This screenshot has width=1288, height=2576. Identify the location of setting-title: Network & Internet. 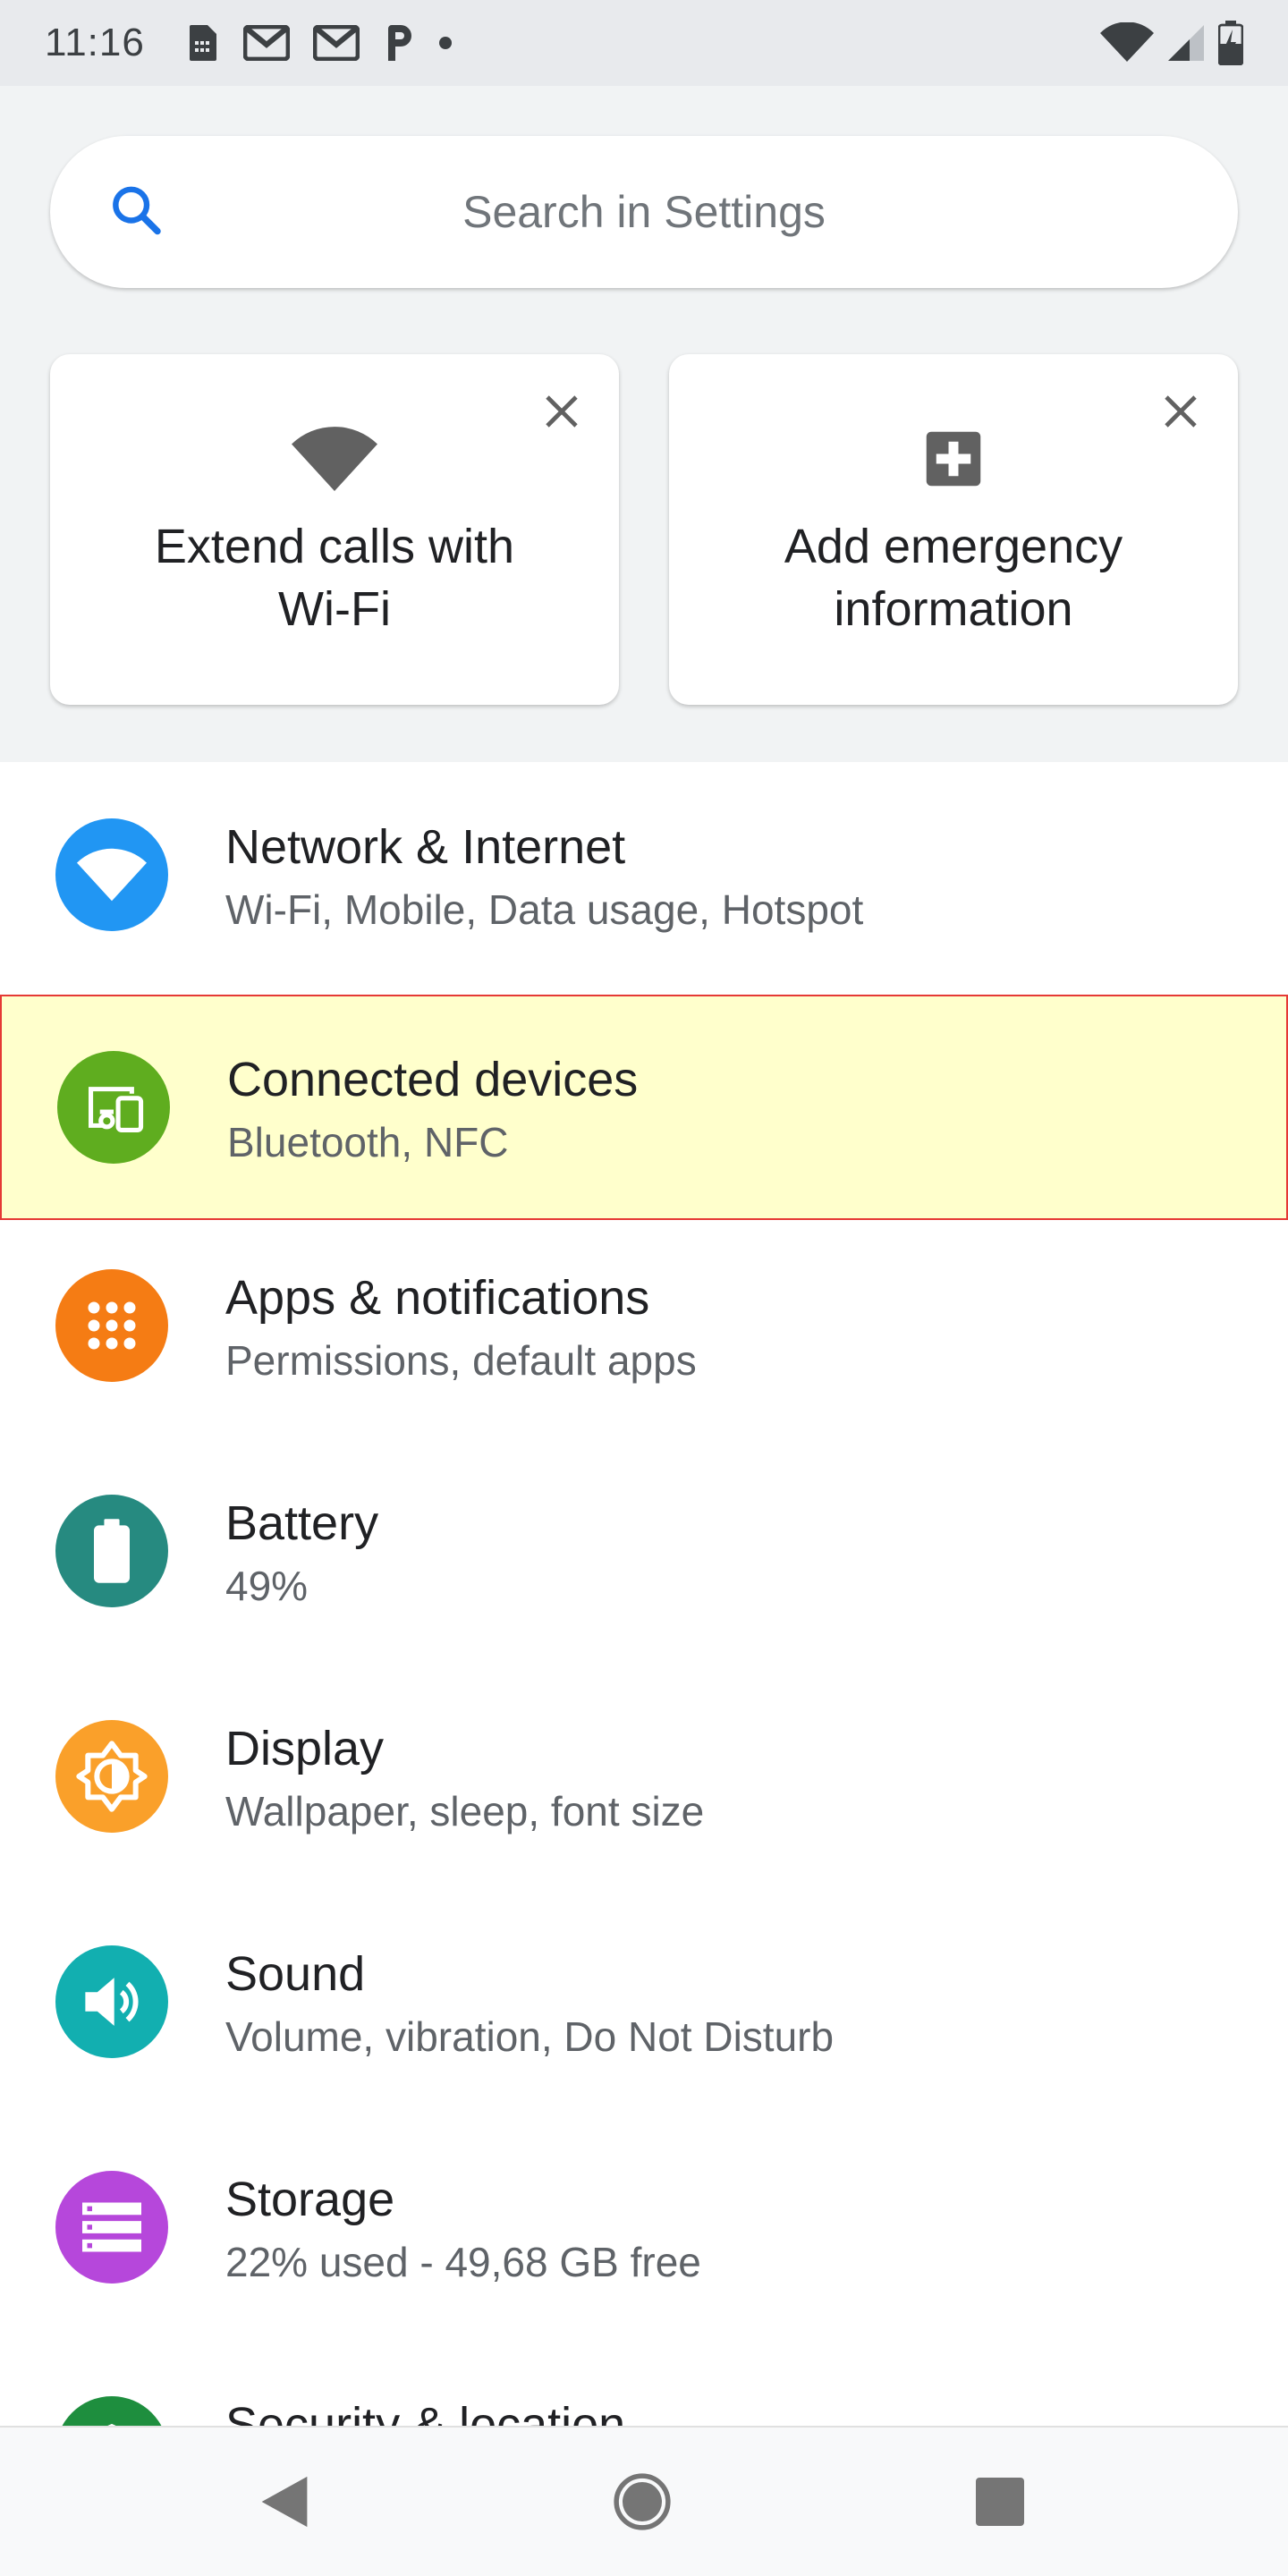
(425, 847).